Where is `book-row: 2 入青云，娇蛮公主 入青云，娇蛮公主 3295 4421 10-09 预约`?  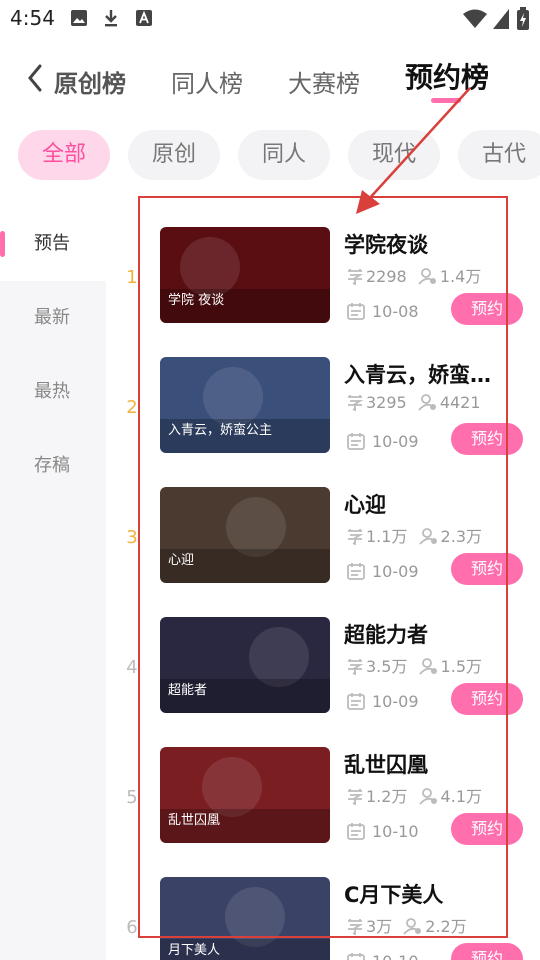
book-row: 2 入青云，娇蛮公主 入青云，娇蛮公主 3295 4421 10-09 预约 is located at coordinates (323, 402).